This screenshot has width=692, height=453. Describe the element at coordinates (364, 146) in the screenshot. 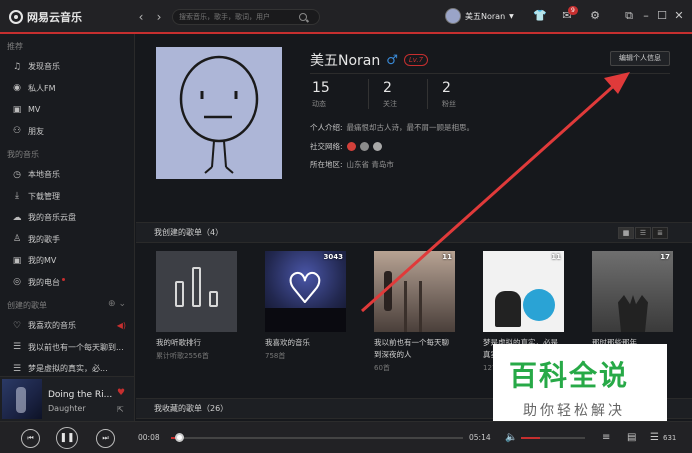

I see `douban-icon` at that location.